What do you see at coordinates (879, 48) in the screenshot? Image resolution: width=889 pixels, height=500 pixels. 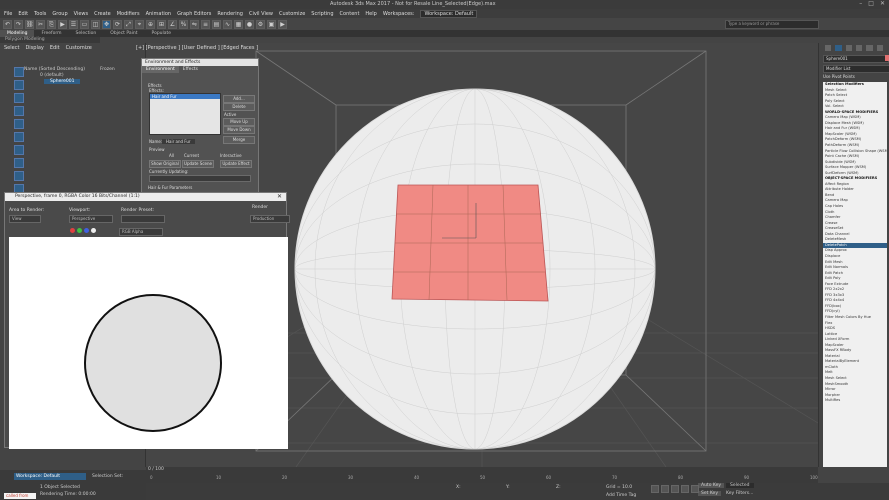 I see `utilities-tab-icon` at bounding box center [879, 48].